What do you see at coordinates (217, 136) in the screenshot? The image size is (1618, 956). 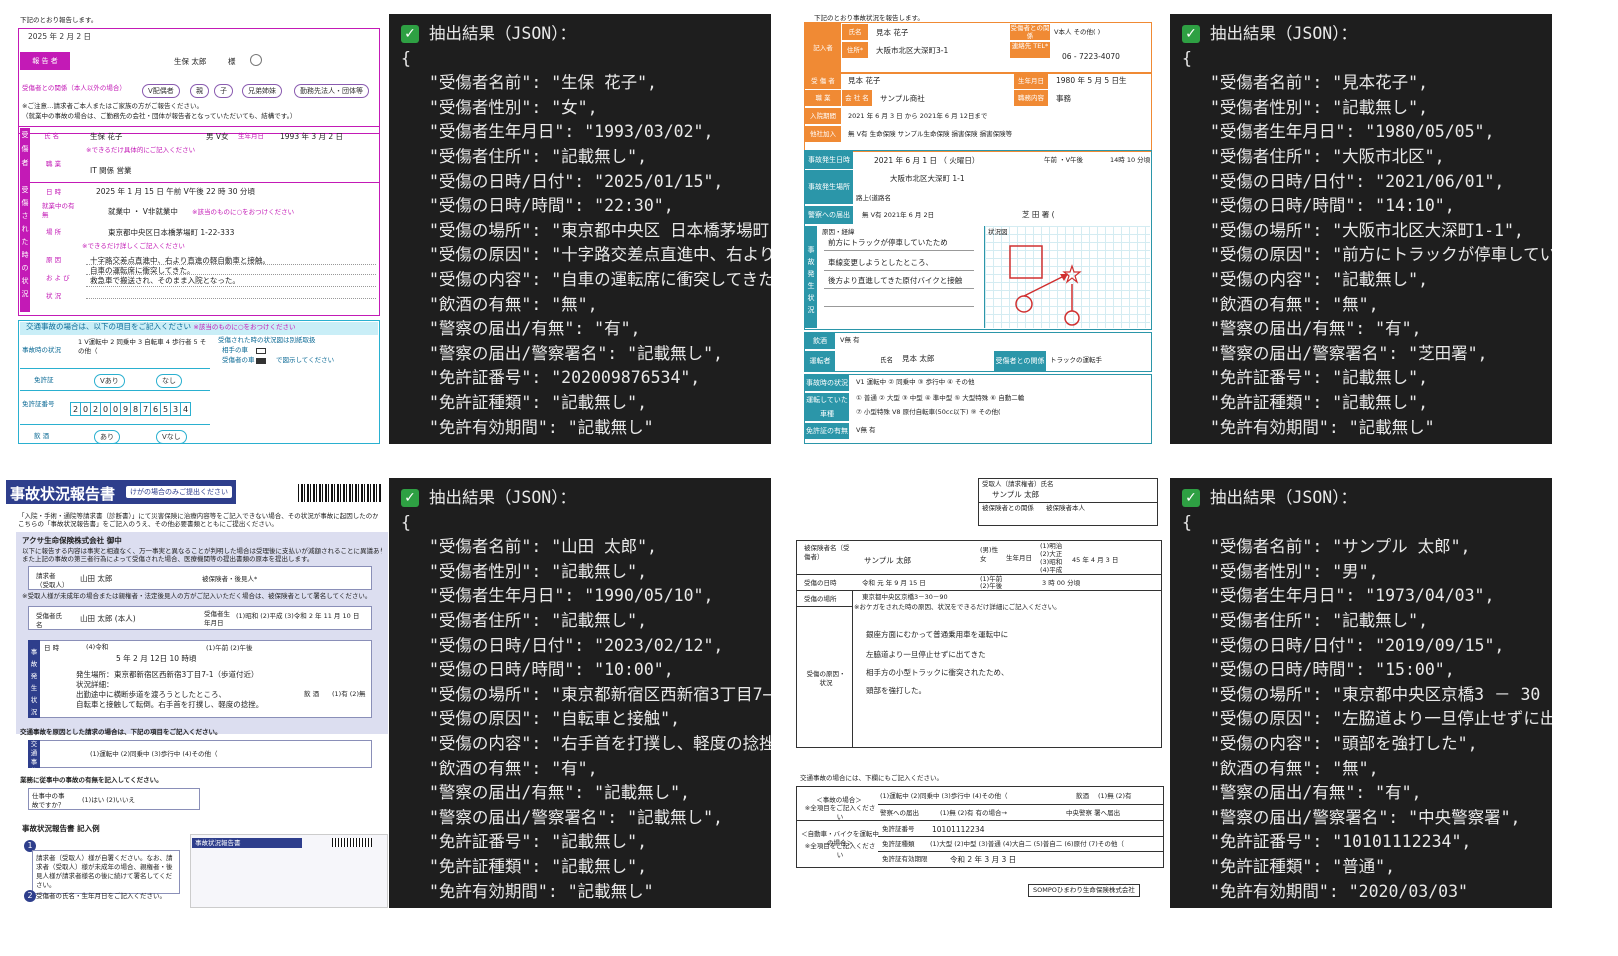 I see `sex-value: 男 V女` at bounding box center [217, 136].